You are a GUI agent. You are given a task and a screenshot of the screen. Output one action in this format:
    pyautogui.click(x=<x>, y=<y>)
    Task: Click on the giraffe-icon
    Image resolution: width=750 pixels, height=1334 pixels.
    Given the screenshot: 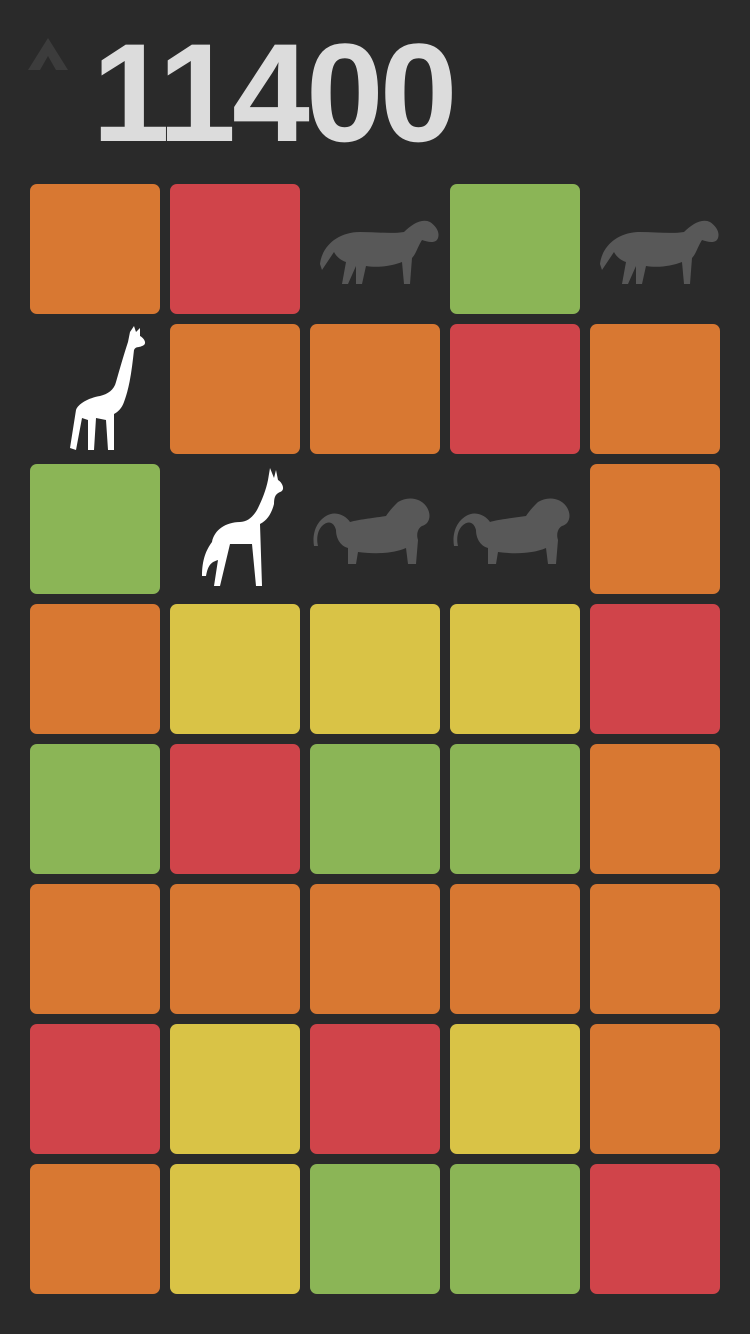 What is the action you would take?
    pyautogui.click(x=108, y=388)
    